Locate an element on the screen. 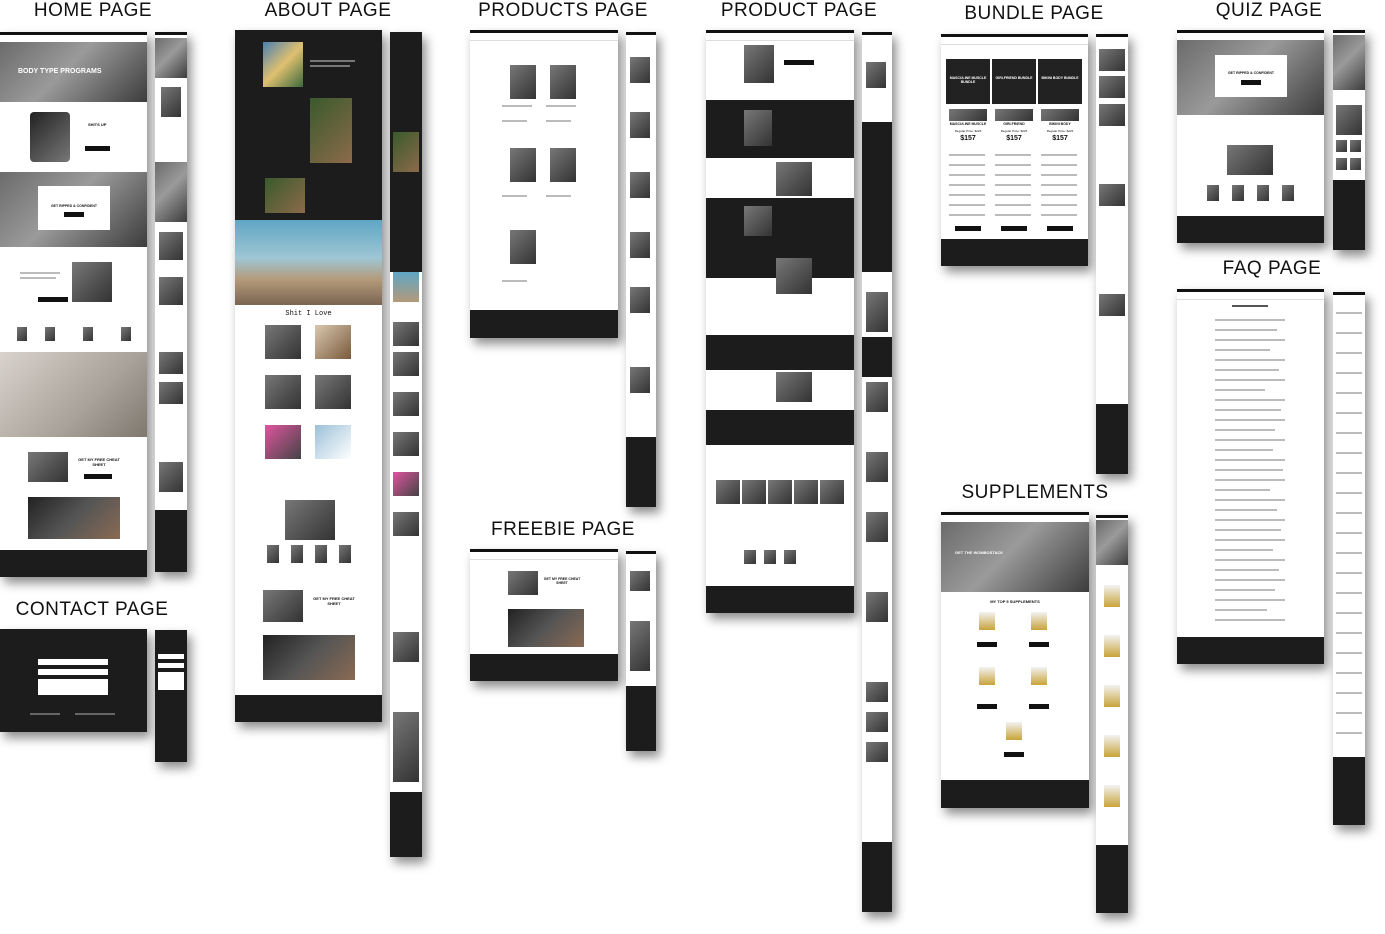  phone-mockup is located at coordinates (50, 137).